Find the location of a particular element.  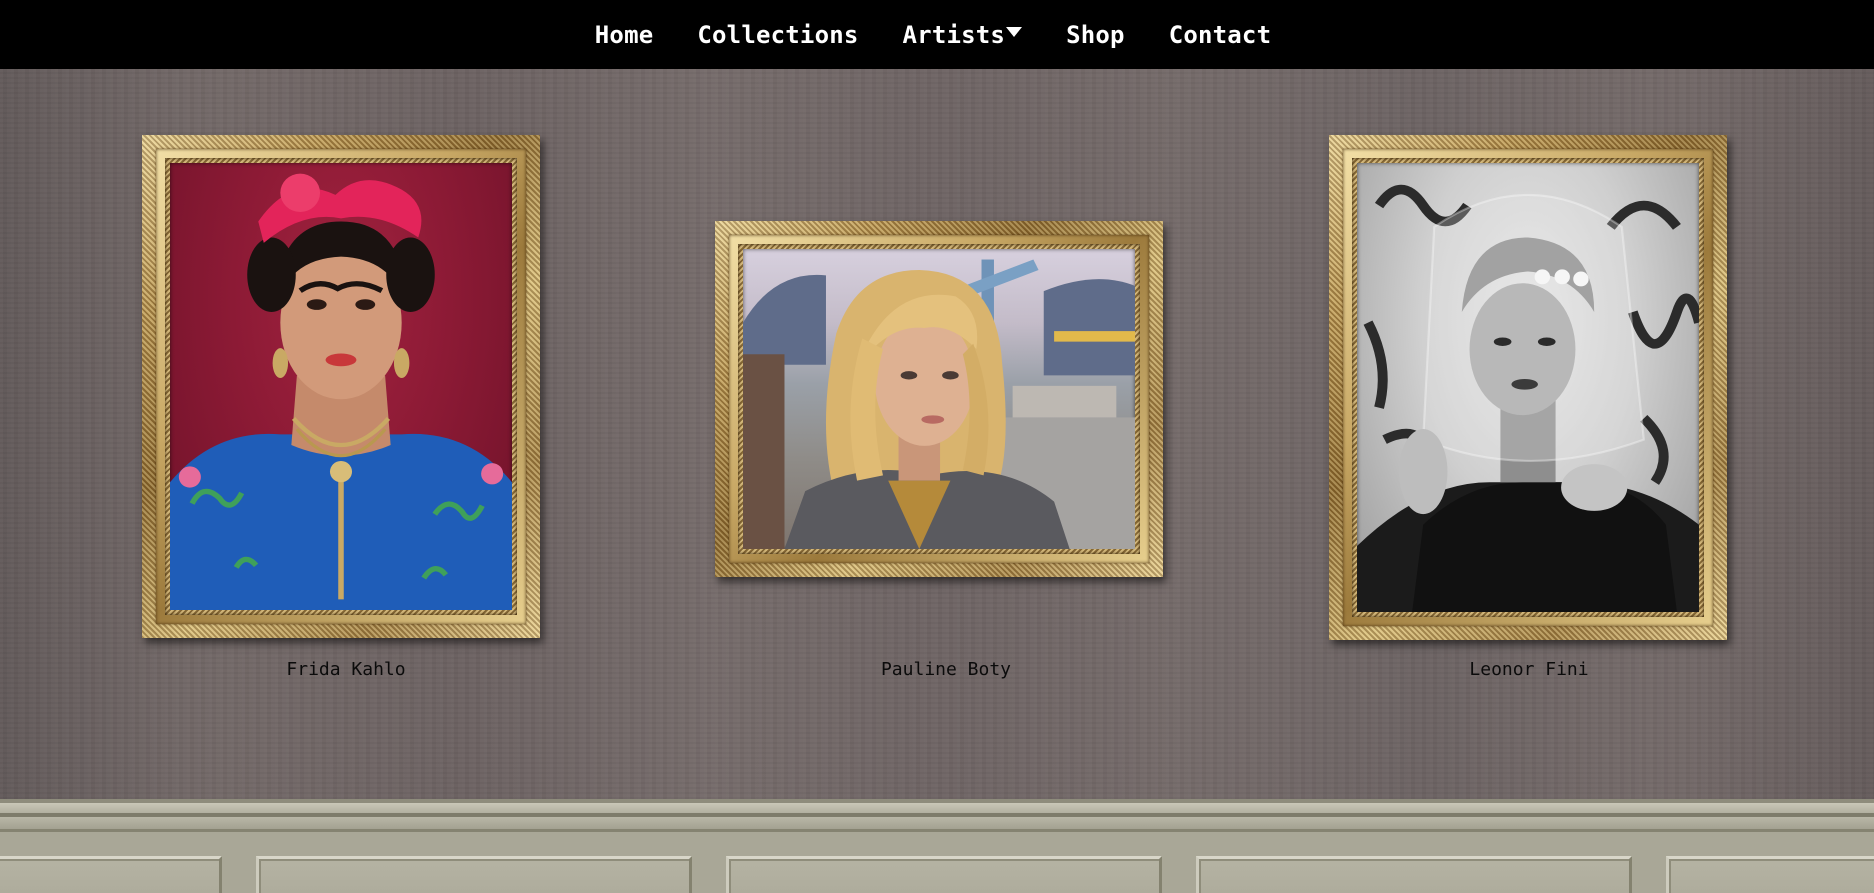

nav-links: Home Collections Artists Shop Contact is located at coordinates (933, 35).